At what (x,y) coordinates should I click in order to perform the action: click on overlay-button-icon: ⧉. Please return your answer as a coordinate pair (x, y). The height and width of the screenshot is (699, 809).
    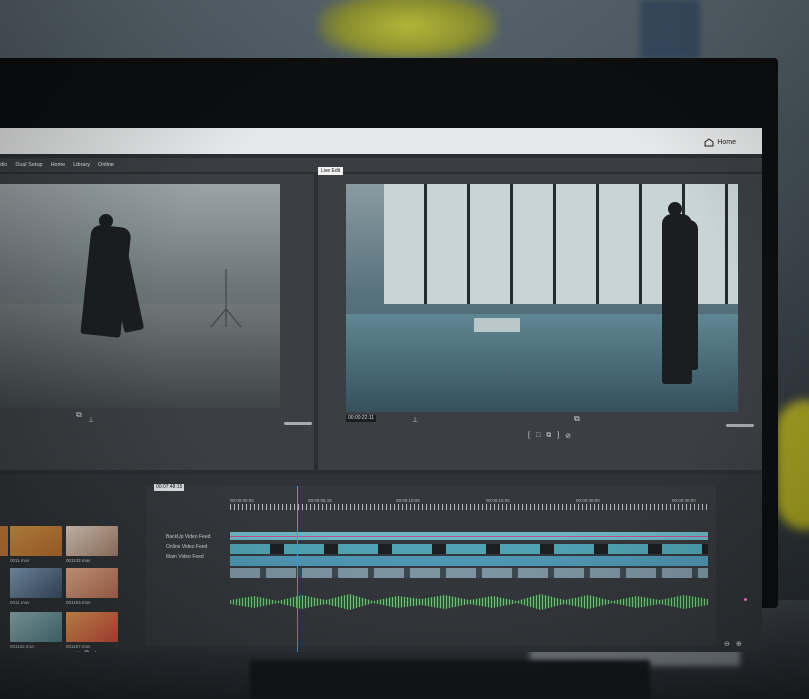
    Looking at the image, I should click on (548, 436).